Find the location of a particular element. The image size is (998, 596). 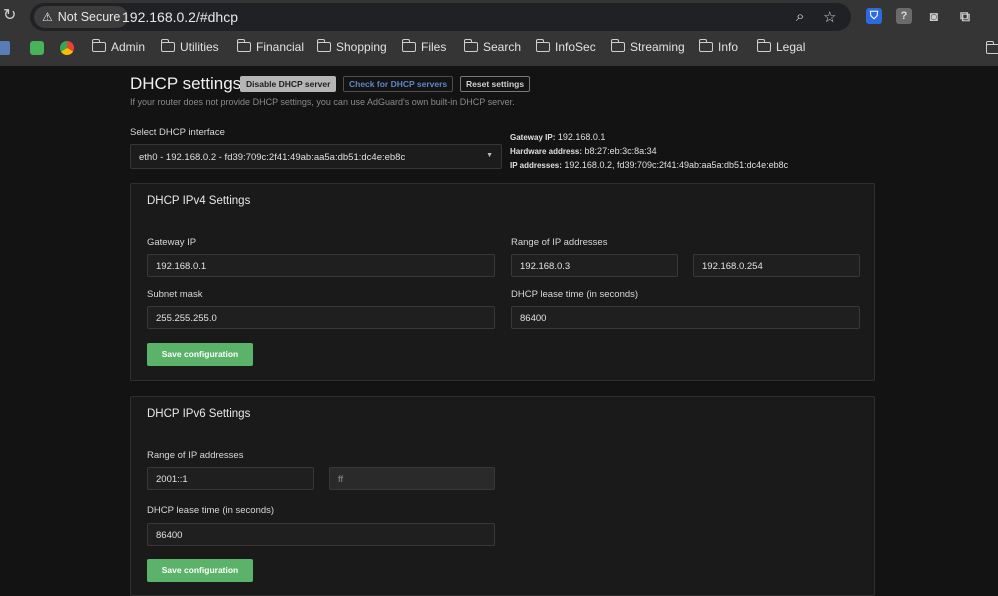

bookmark-infosec: InfoSec is located at coordinates (565, 46).